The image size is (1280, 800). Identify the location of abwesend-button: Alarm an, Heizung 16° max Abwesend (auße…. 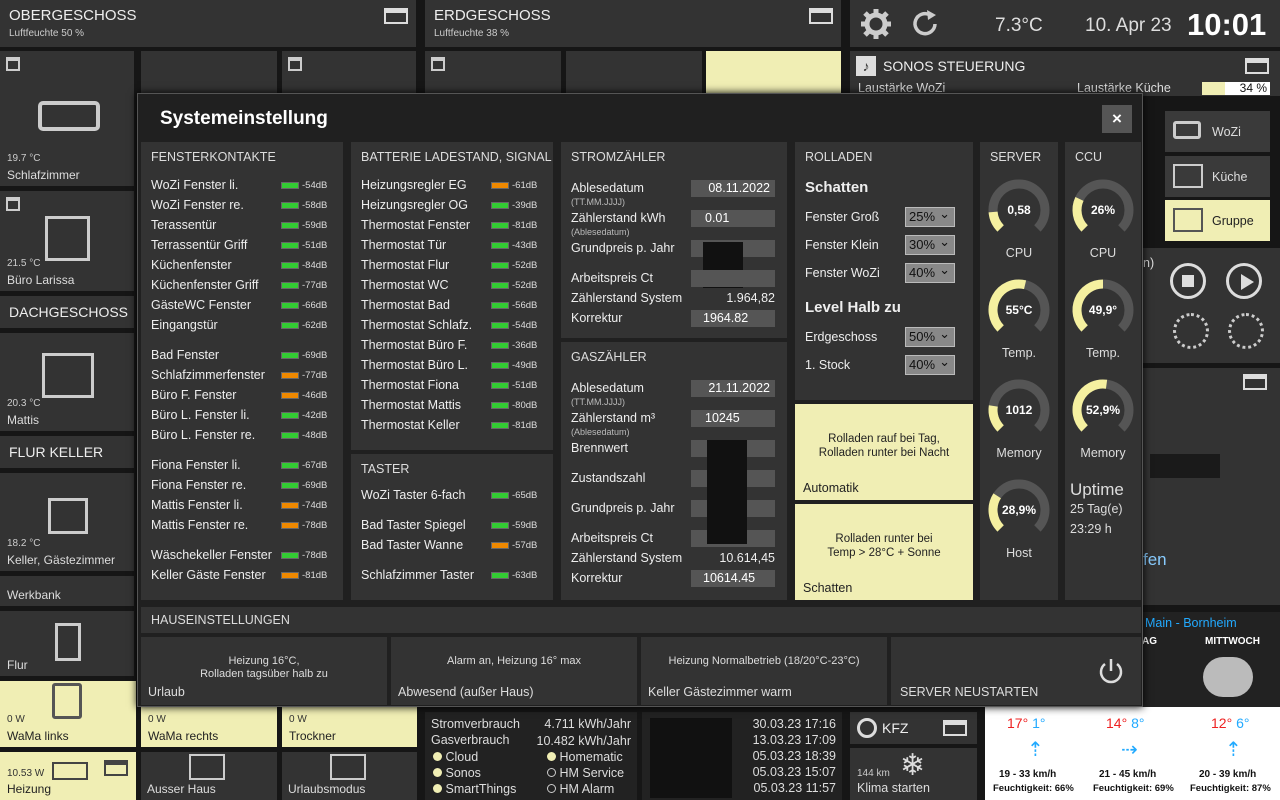
(514, 671).